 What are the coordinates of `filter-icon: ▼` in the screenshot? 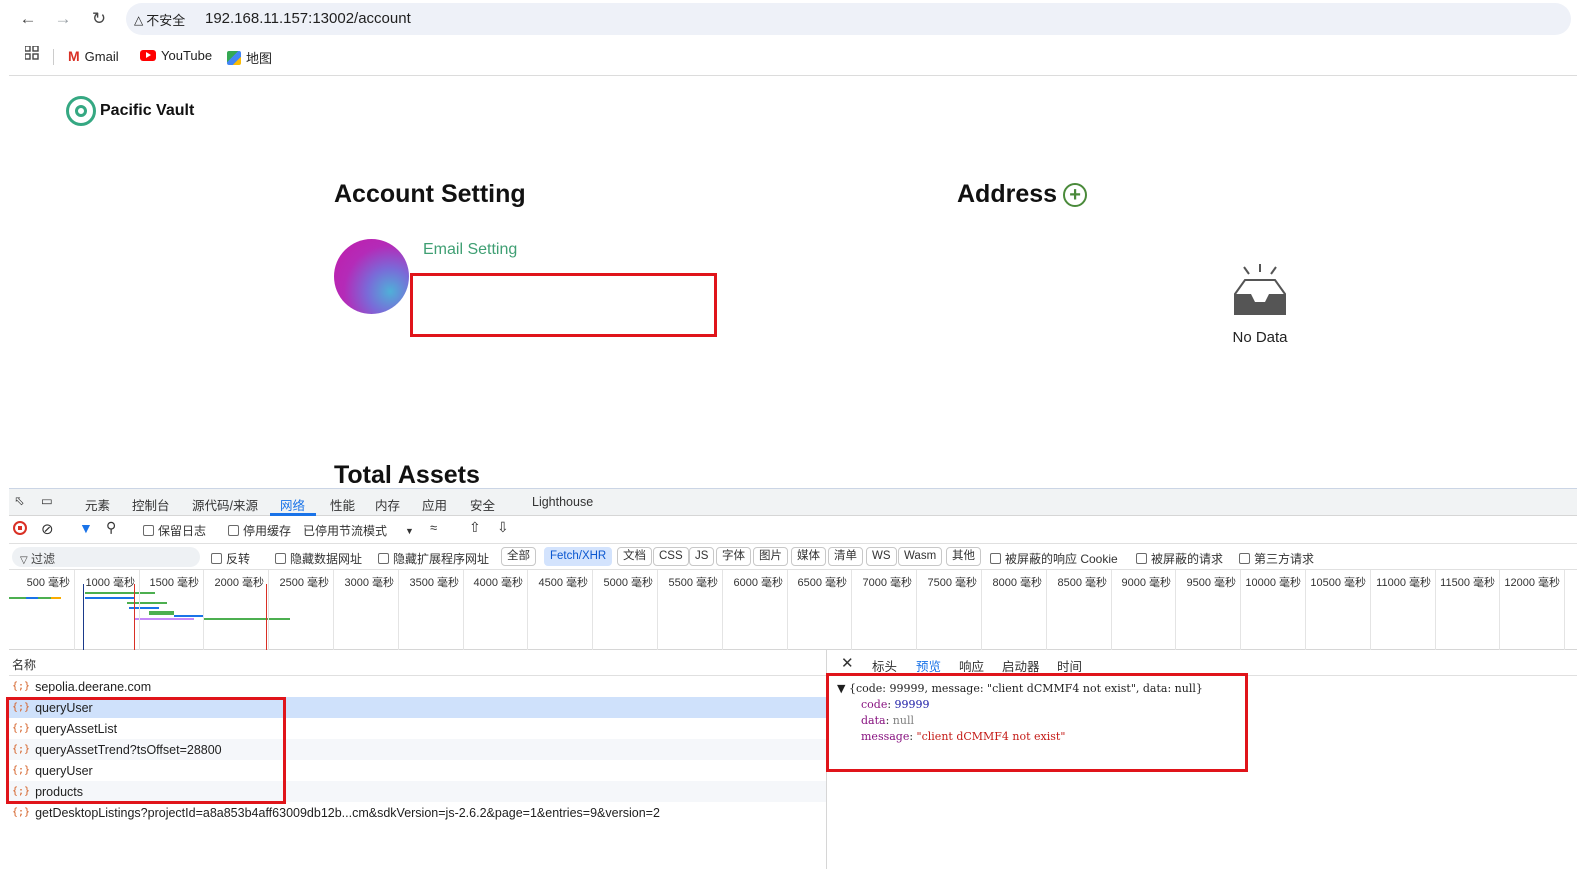 It's located at (86, 528).